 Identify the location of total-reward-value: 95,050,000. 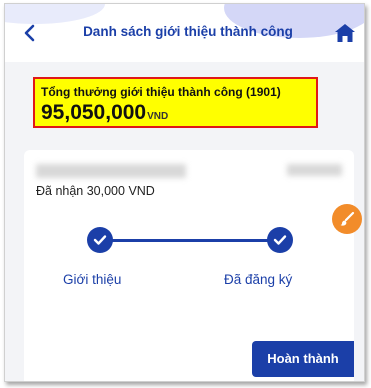
(94, 112).